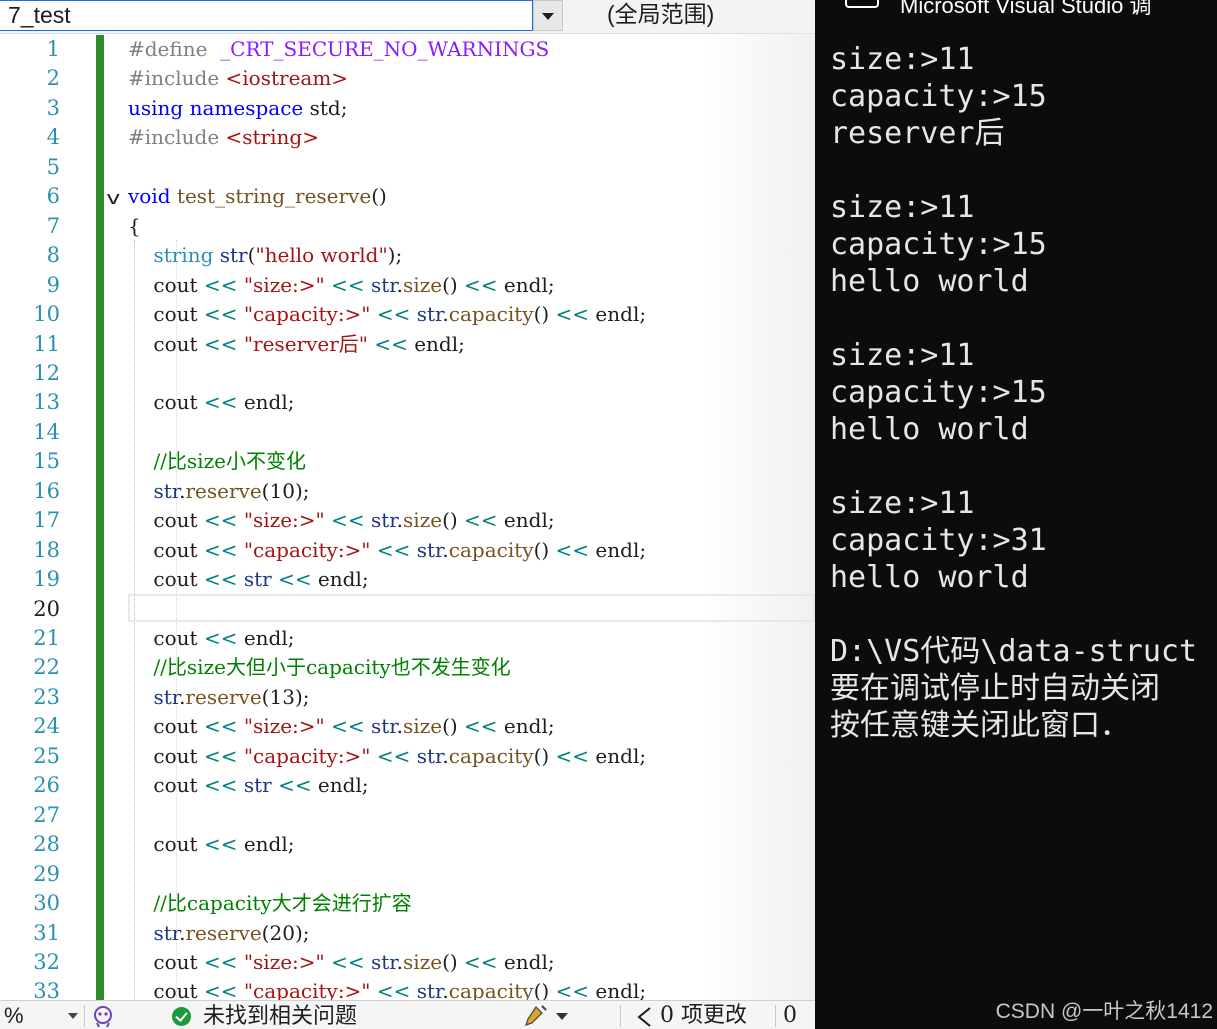  I want to click on code-line: cout << str << endl;, so click(248, 579).